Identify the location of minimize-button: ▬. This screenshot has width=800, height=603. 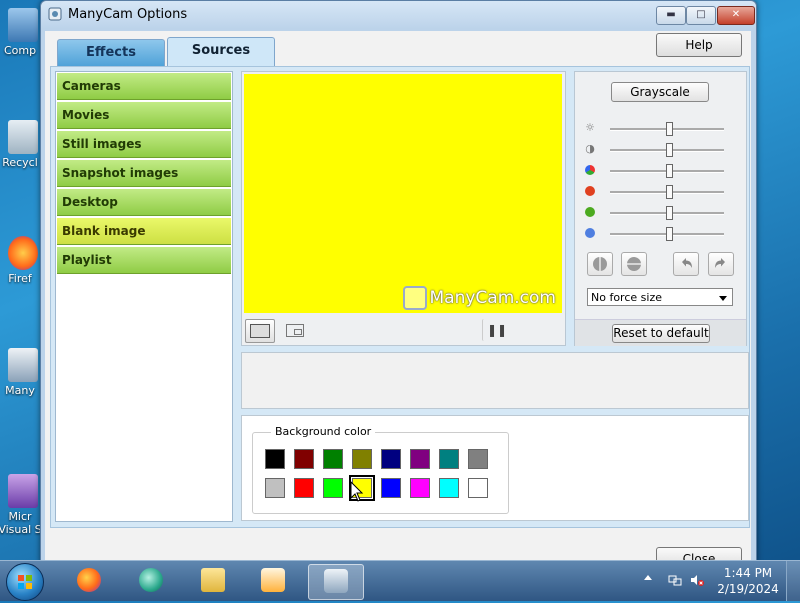
(671, 15).